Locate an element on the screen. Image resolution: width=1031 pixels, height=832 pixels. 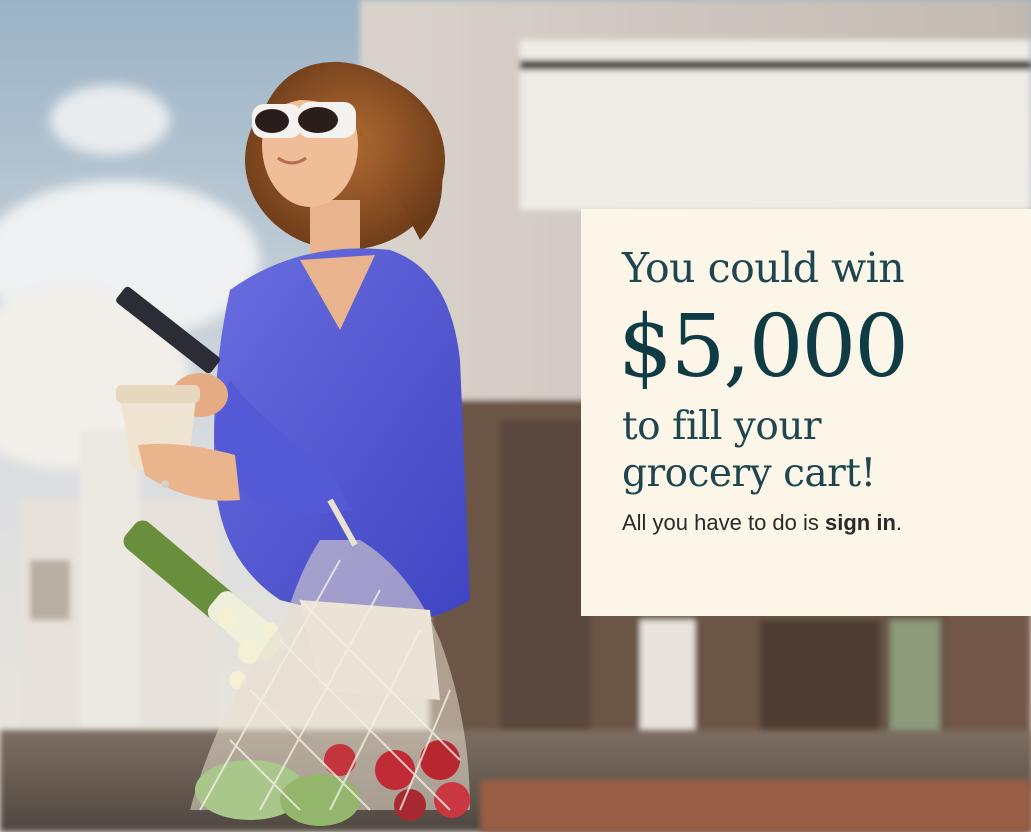
promo-headline-line3: grocery cart! is located at coordinates (749, 473).